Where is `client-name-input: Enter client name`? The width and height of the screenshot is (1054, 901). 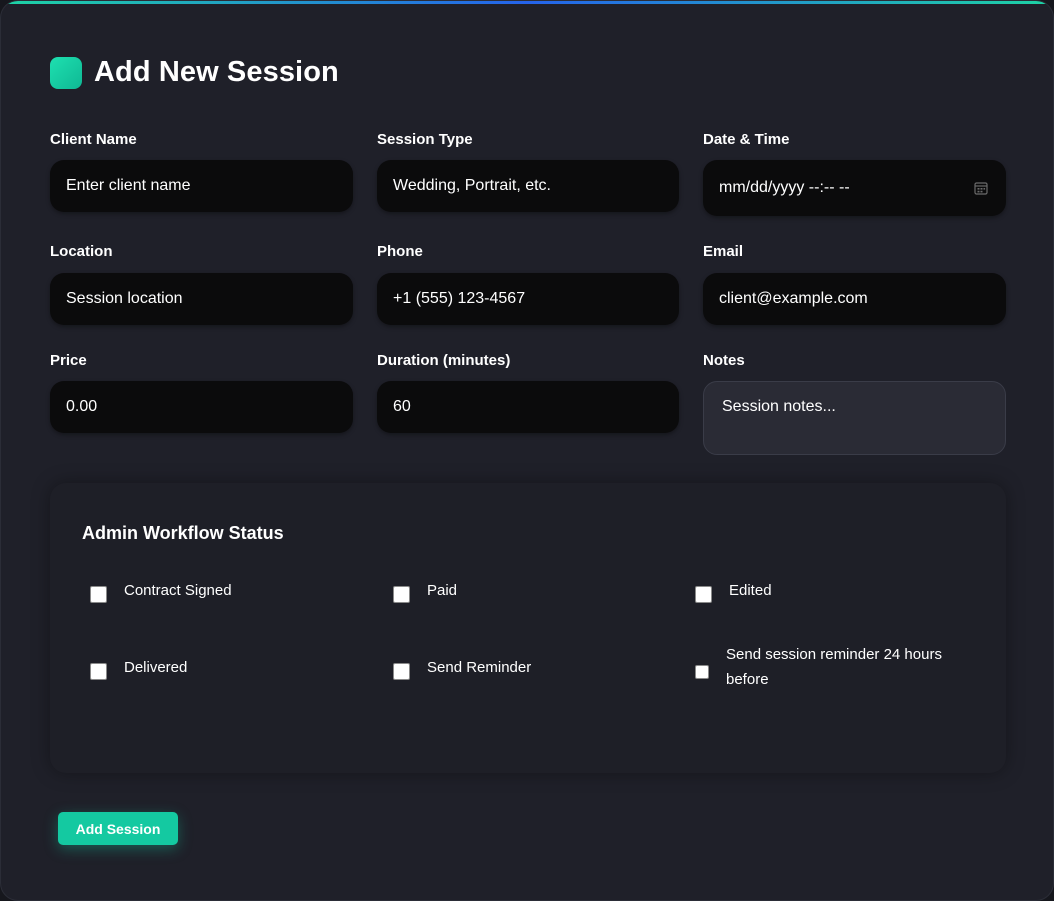 client-name-input: Enter client name is located at coordinates (201, 186).